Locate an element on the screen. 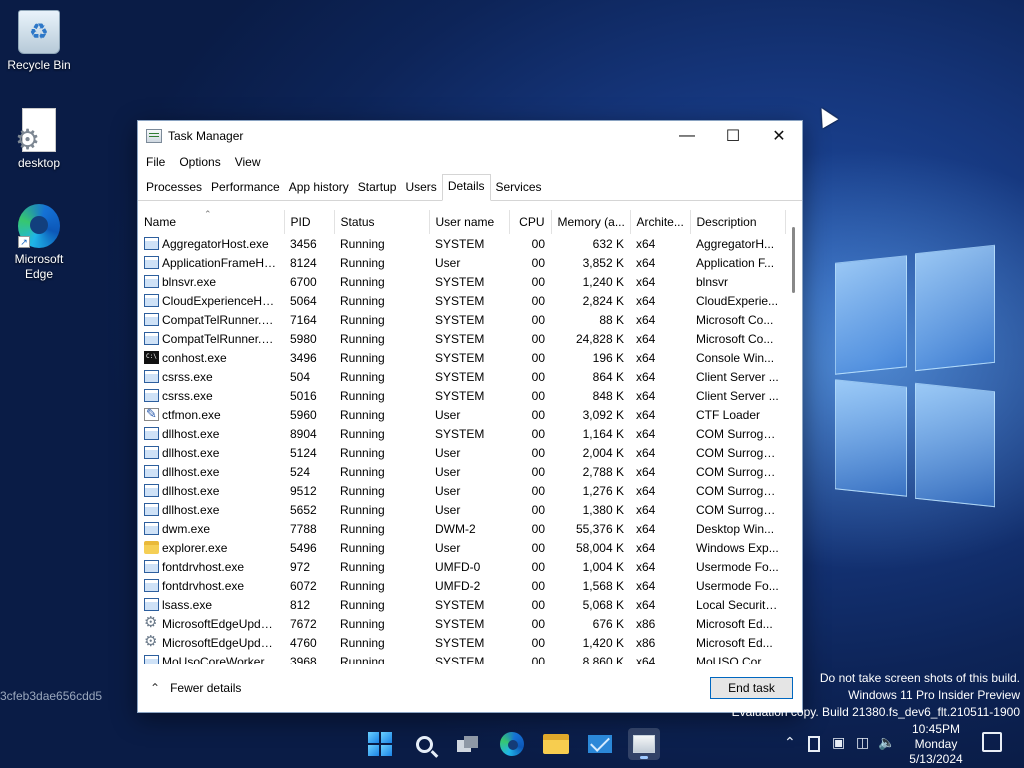 The height and width of the screenshot is (768, 1024). taskbar-edge-button is located at coordinates (512, 744).